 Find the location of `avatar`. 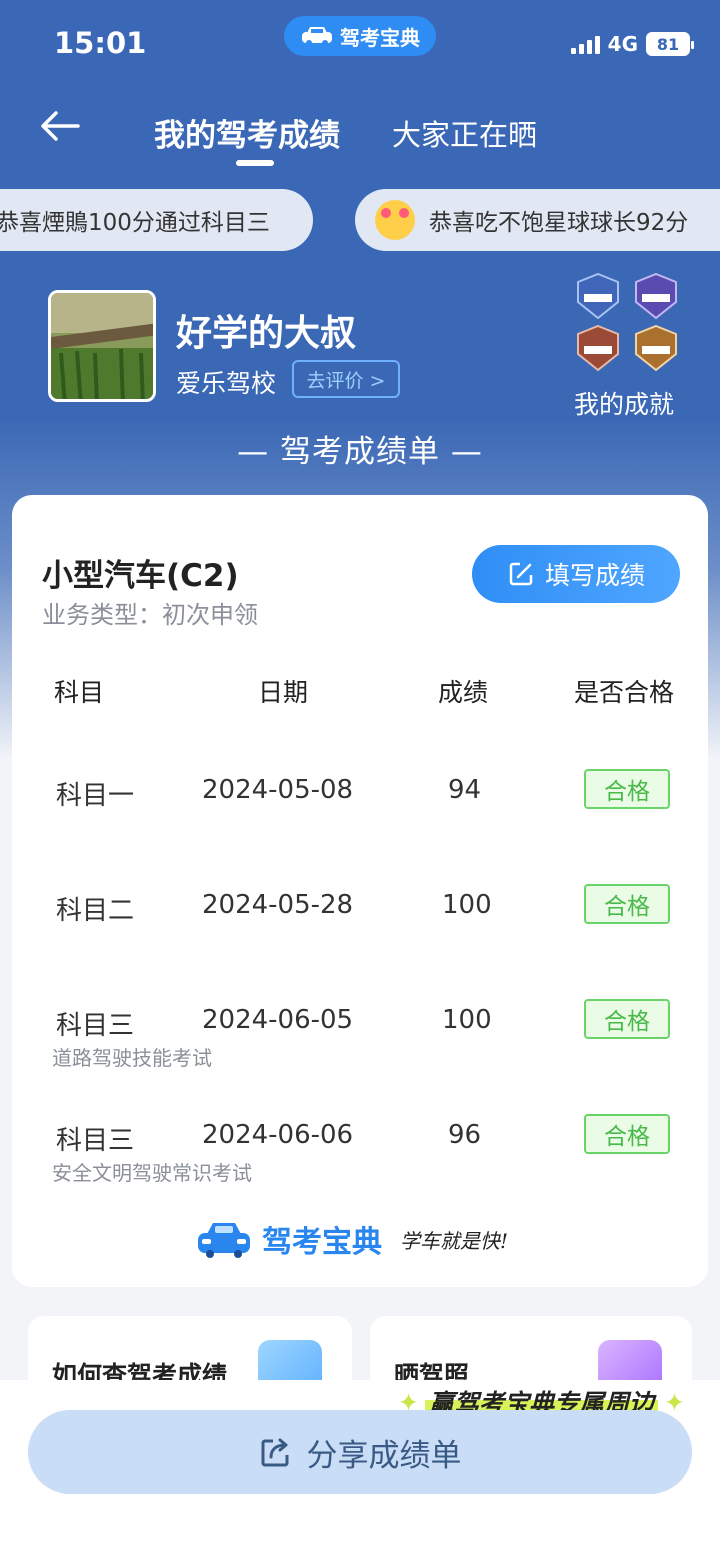

avatar is located at coordinates (102, 346).